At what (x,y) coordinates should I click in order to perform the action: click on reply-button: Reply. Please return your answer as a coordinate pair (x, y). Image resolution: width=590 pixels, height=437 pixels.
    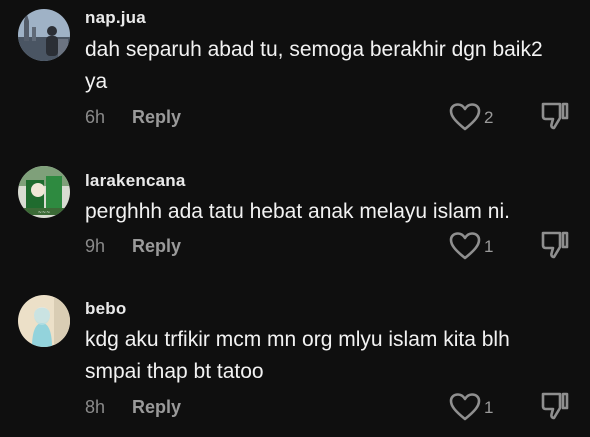
    Looking at the image, I should click on (156, 407).